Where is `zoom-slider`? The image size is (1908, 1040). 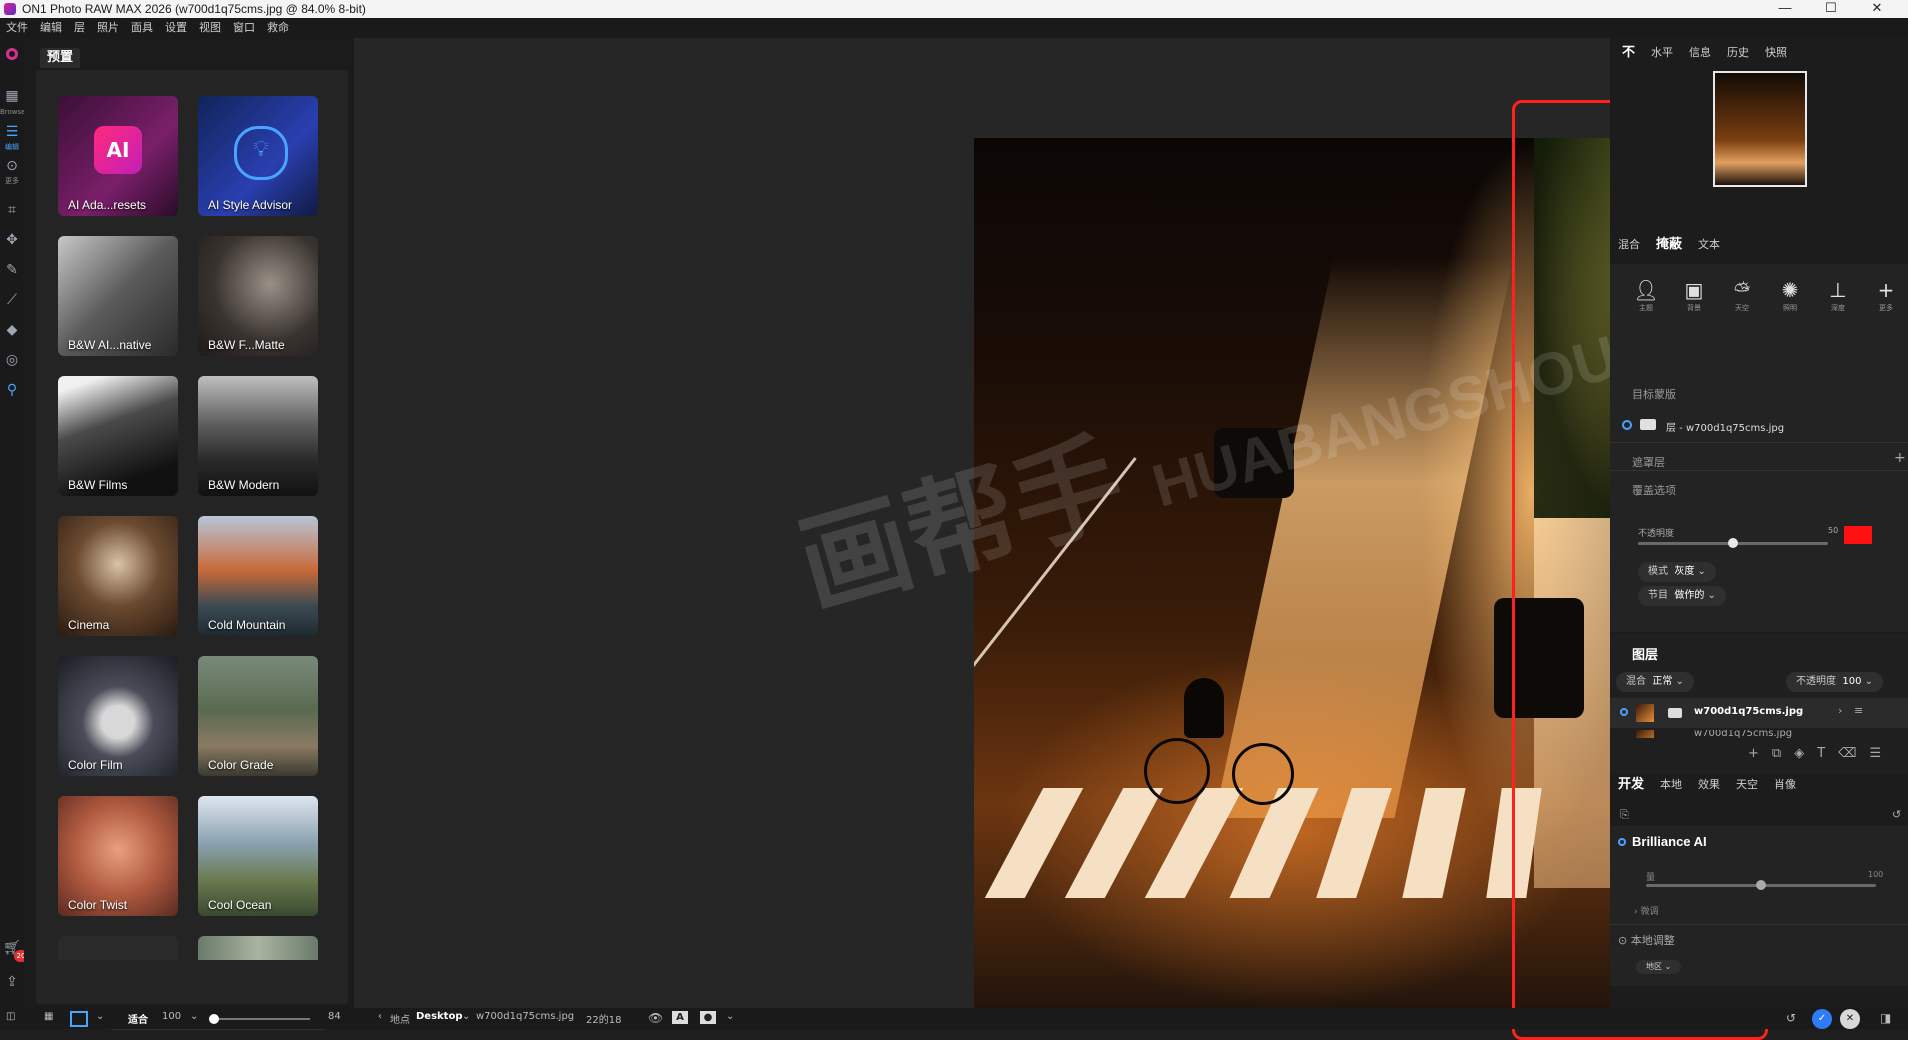 zoom-slider is located at coordinates (262, 1019).